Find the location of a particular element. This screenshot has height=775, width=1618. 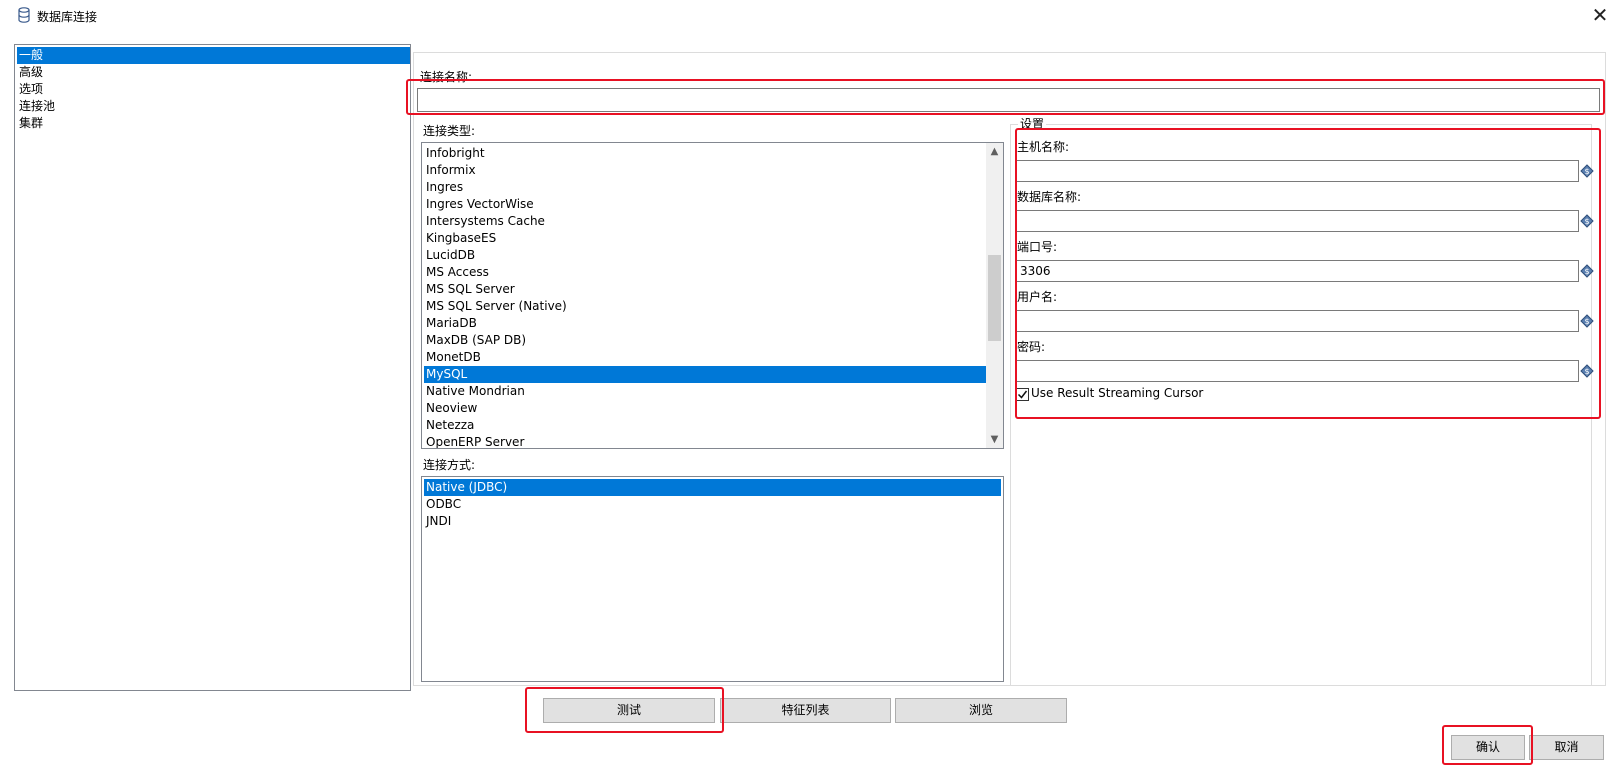

list-item: MaxDB (SAP DB) is located at coordinates (475, 340).